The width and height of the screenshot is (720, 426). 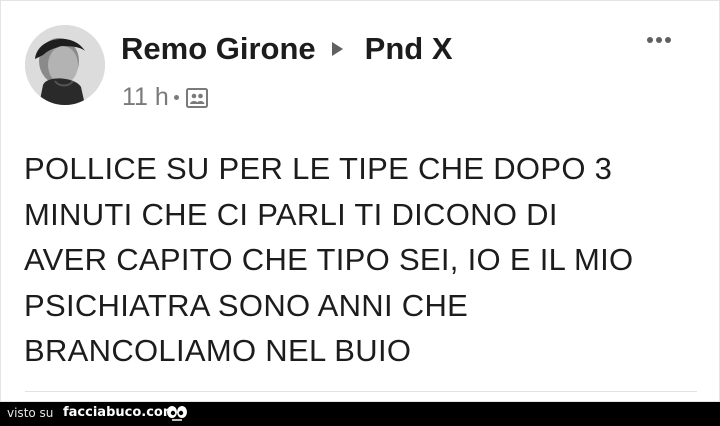 What do you see at coordinates (30, 413) in the screenshot?
I see `watermark-prefix: visto su` at bounding box center [30, 413].